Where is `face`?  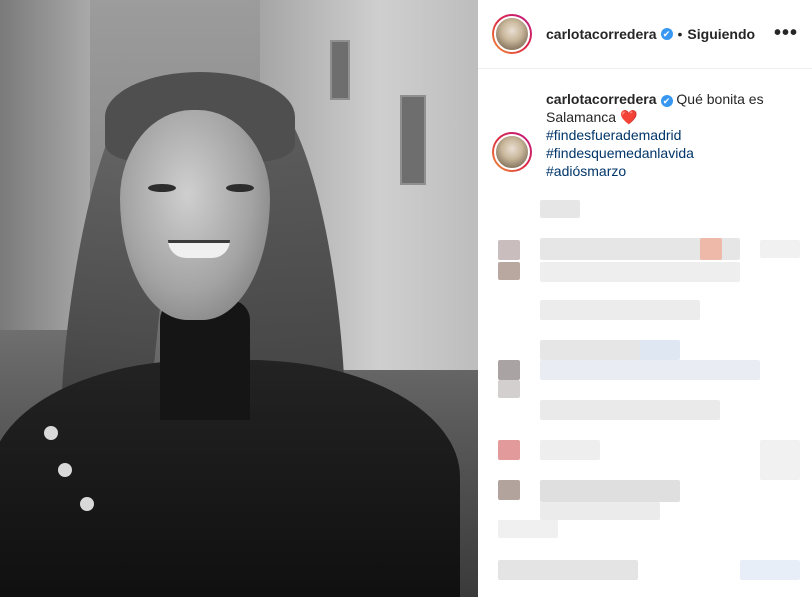
face is located at coordinates (195, 215).